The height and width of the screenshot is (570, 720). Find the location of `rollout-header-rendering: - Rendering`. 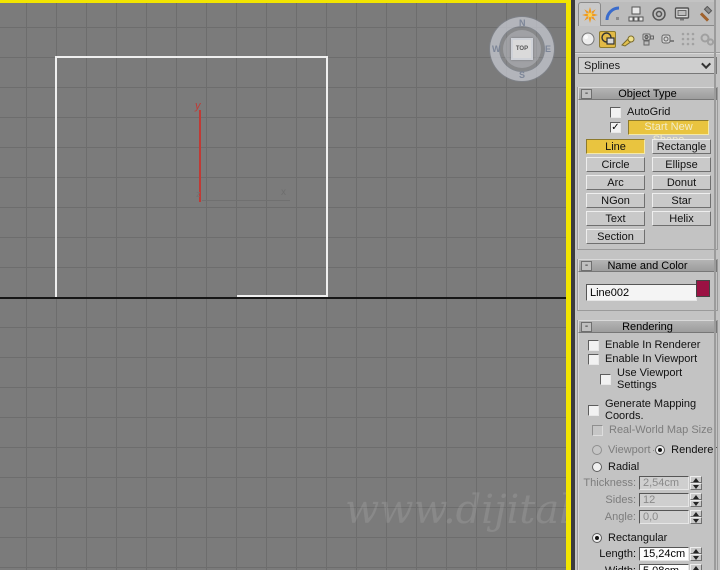

rollout-header-rendering: - Rendering is located at coordinates (647, 326).